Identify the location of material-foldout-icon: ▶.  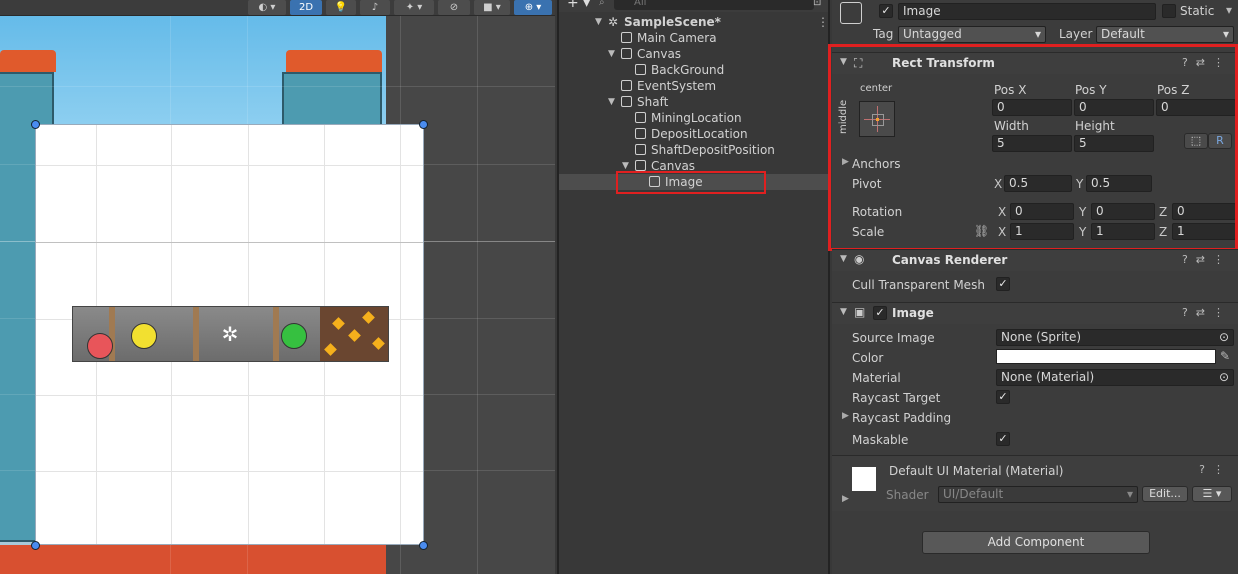
(845, 499).